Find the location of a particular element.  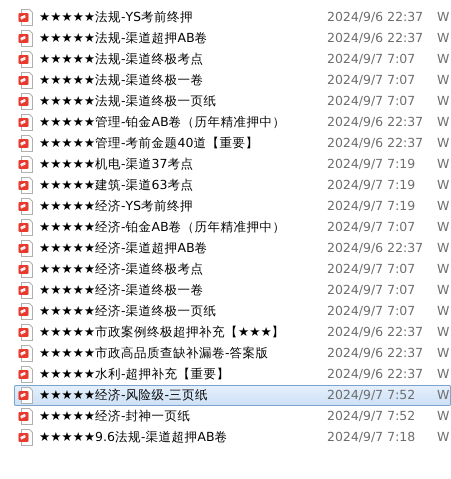

file-row: ★★★★★管理-铂金AB卷（历年精准押中） 2024/9/6 22:37 W is located at coordinates (232, 122).